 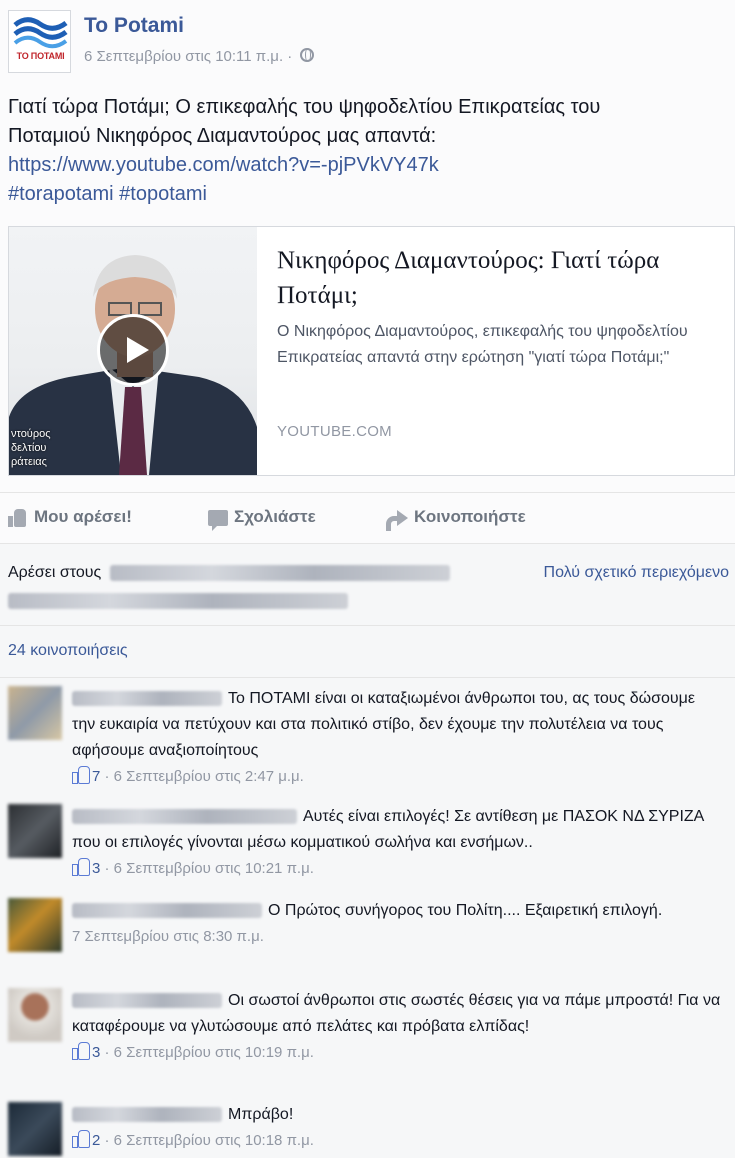 What do you see at coordinates (397, 869) in the screenshot?
I see `comment-meta: 3 · 6 Σεπτεμβρίου στις 10:21 π.μ.` at bounding box center [397, 869].